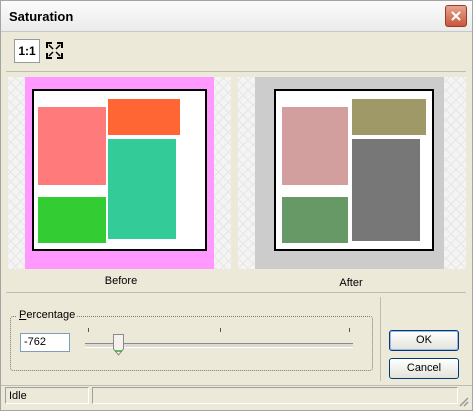 This screenshot has width=473, height=411. I want to click on close-icon, so click(456, 16).